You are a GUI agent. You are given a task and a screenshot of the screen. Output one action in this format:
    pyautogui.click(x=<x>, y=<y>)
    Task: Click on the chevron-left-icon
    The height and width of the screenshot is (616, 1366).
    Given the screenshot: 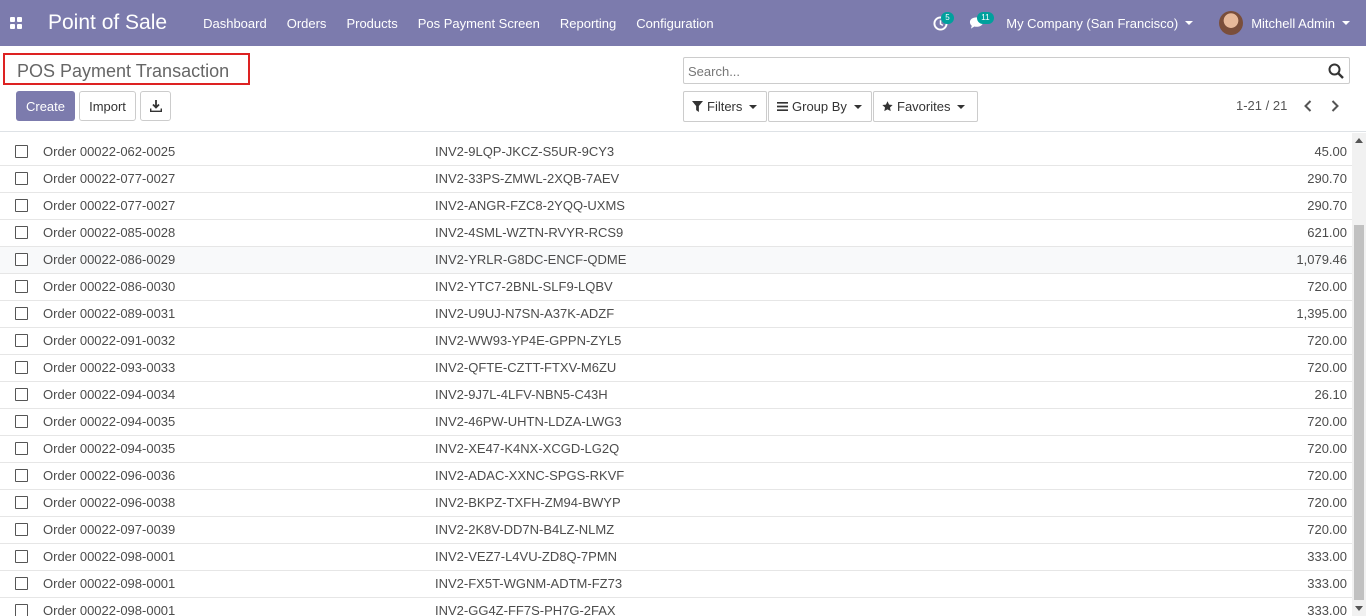 What is the action you would take?
    pyautogui.click(x=1308, y=106)
    